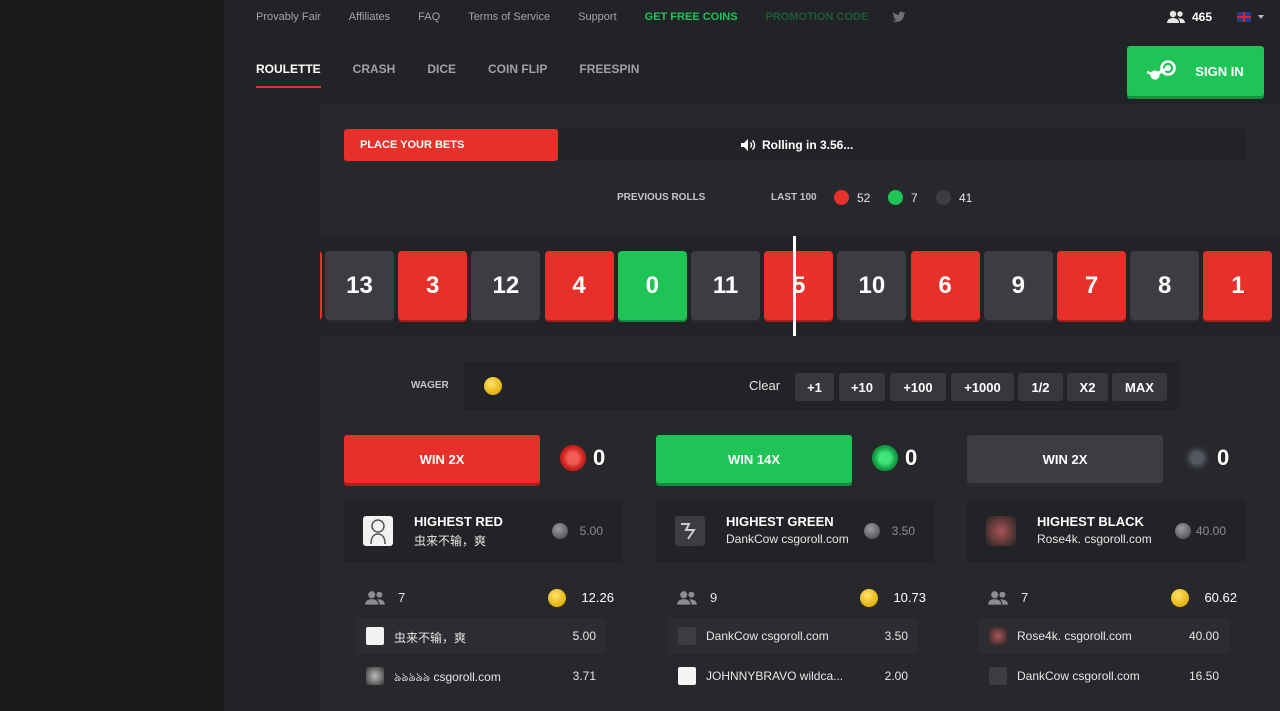  Describe the element at coordinates (517, 75) in the screenshot. I see `tab-coin-flip: COIN FLIP` at that location.